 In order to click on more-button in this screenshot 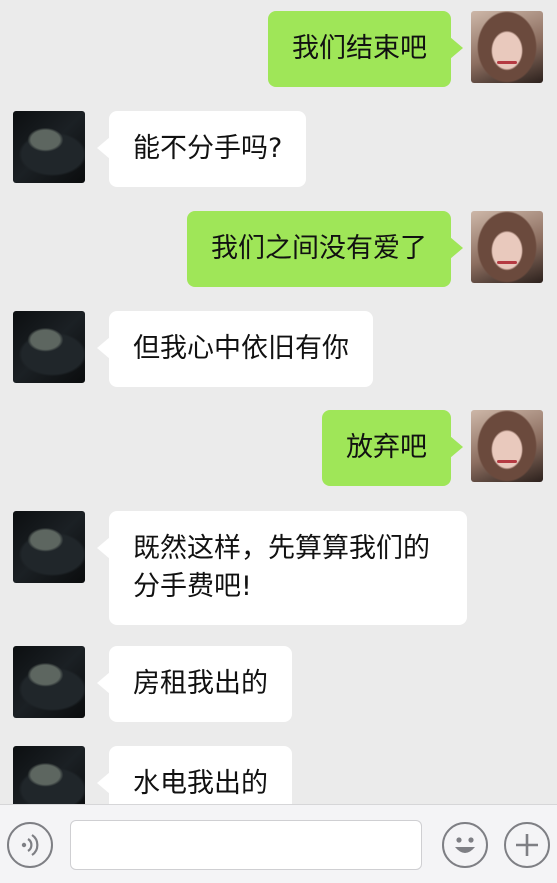, I will do `click(527, 845)`.